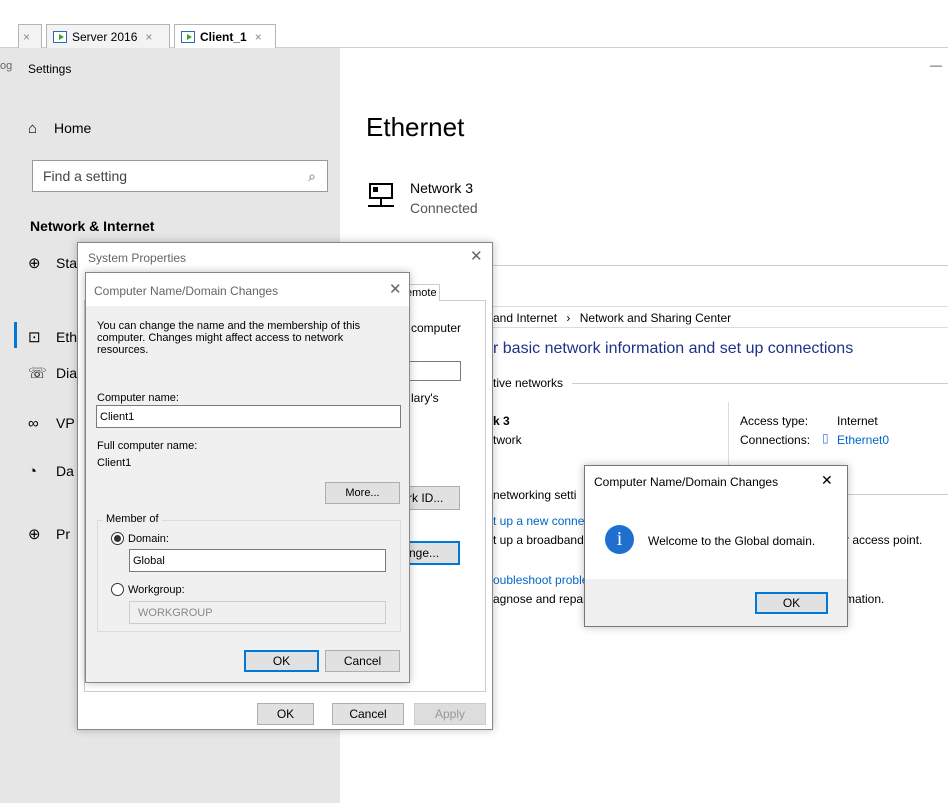  Describe the element at coordinates (436, 328) in the screenshot. I see `computer-text: computer` at that location.